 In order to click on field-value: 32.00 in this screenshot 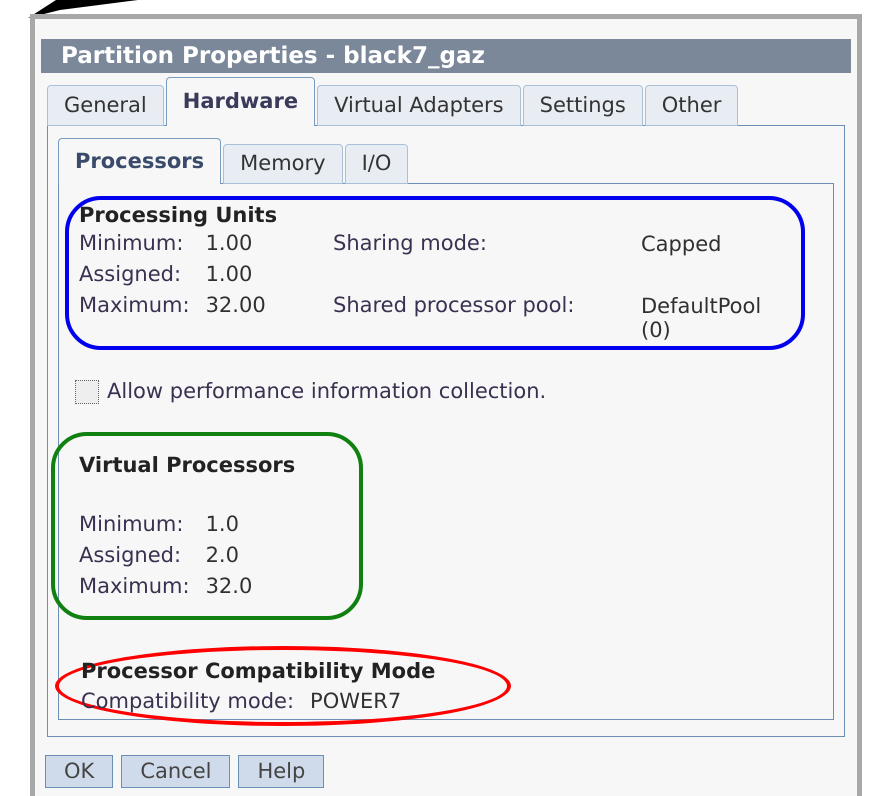, I will do `click(236, 305)`.